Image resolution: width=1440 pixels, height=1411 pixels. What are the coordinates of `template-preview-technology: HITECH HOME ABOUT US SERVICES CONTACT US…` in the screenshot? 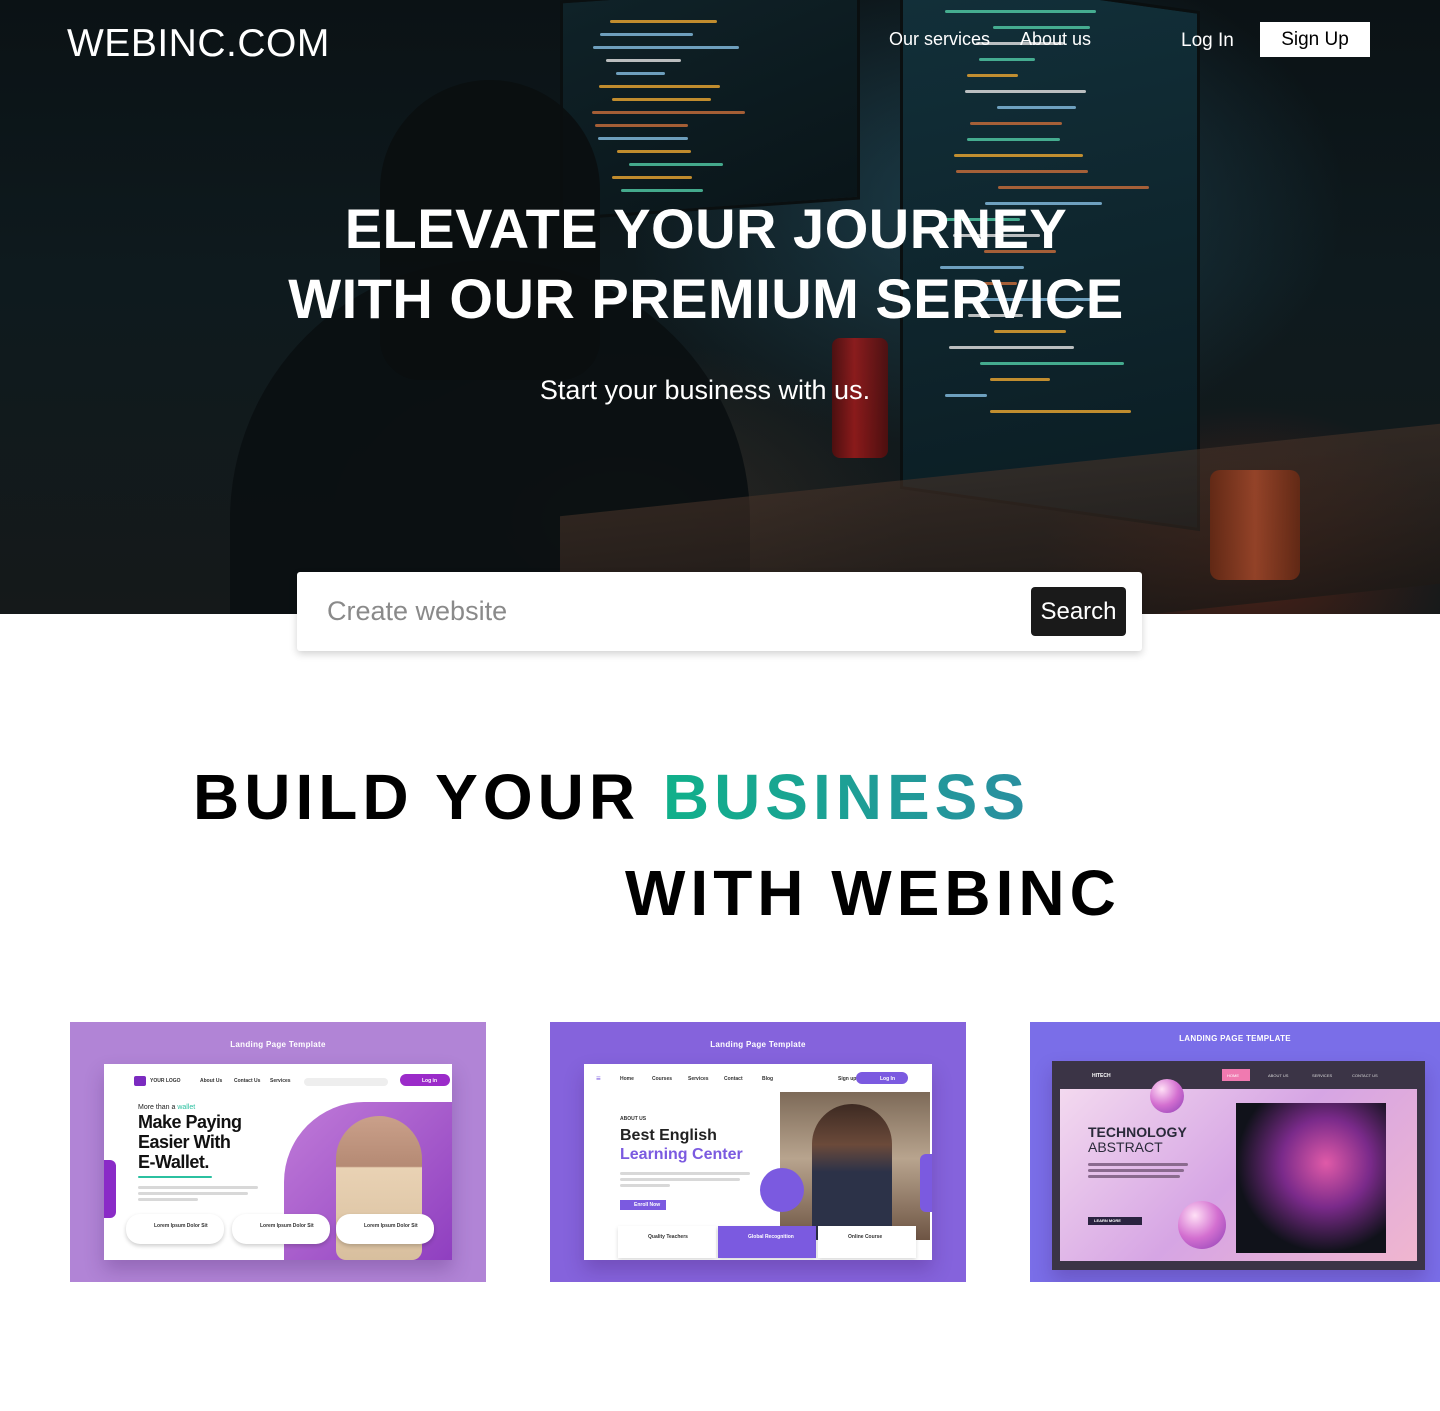 It's located at (1238, 1165).